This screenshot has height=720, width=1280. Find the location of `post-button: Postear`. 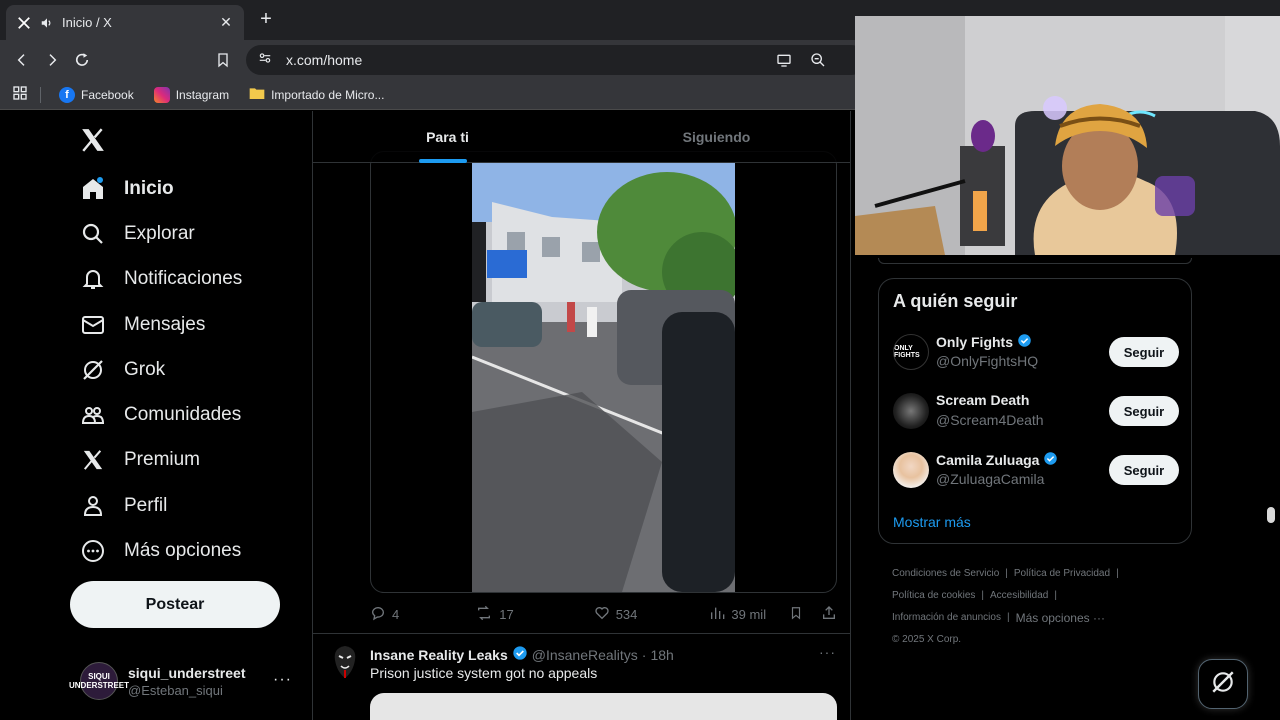

post-button: Postear is located at coordinates (175, 604).